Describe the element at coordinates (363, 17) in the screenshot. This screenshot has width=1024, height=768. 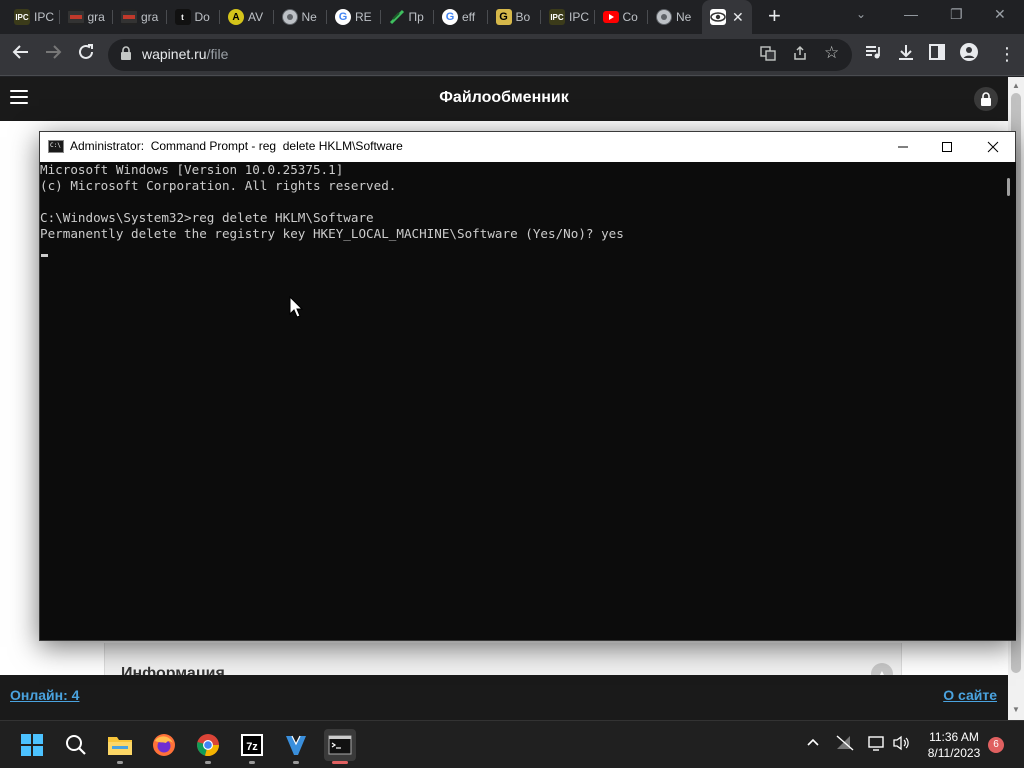
I see `tab-title: RE` at that location.